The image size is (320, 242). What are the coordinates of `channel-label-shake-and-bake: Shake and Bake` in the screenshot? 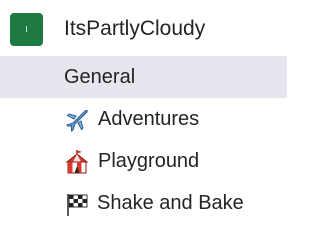 It's located at (170, 203).